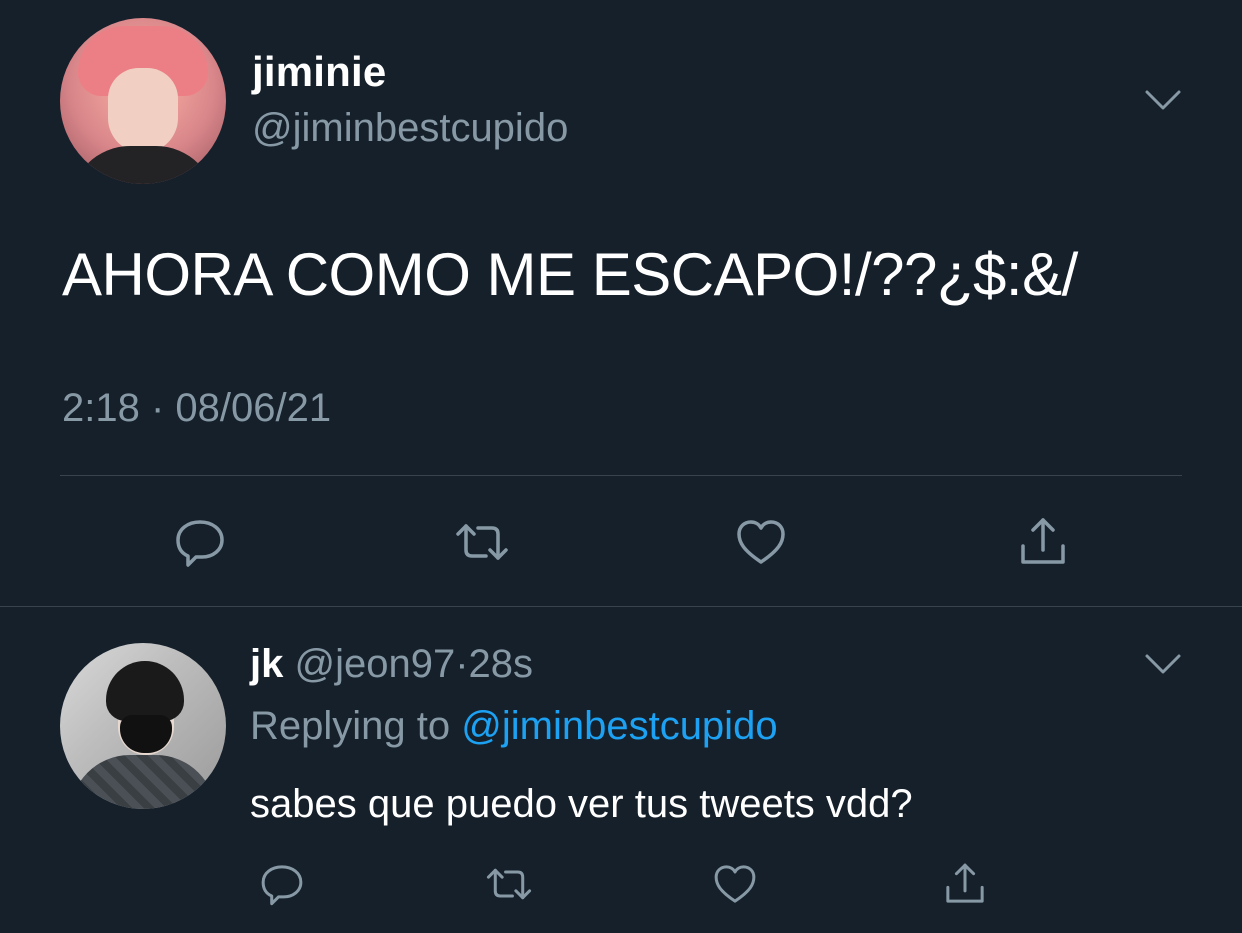 The height and width of the screenshot is (933, 1242). I want to click on tweet-text: sabes que puedo ver tus tweets vdd?, so click(581, 804).